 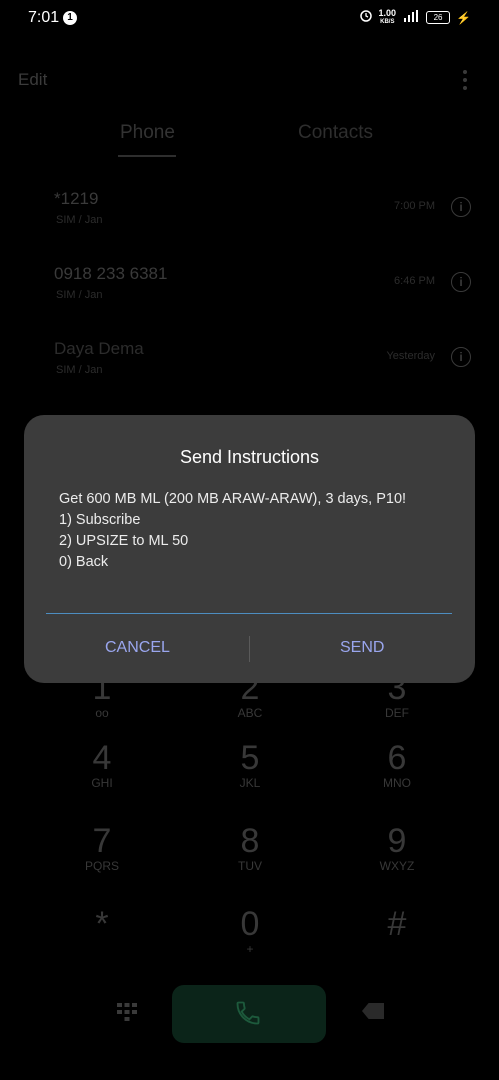 I want to click on net-speed: 1.00 KB/S, so click(x=387, y=16).